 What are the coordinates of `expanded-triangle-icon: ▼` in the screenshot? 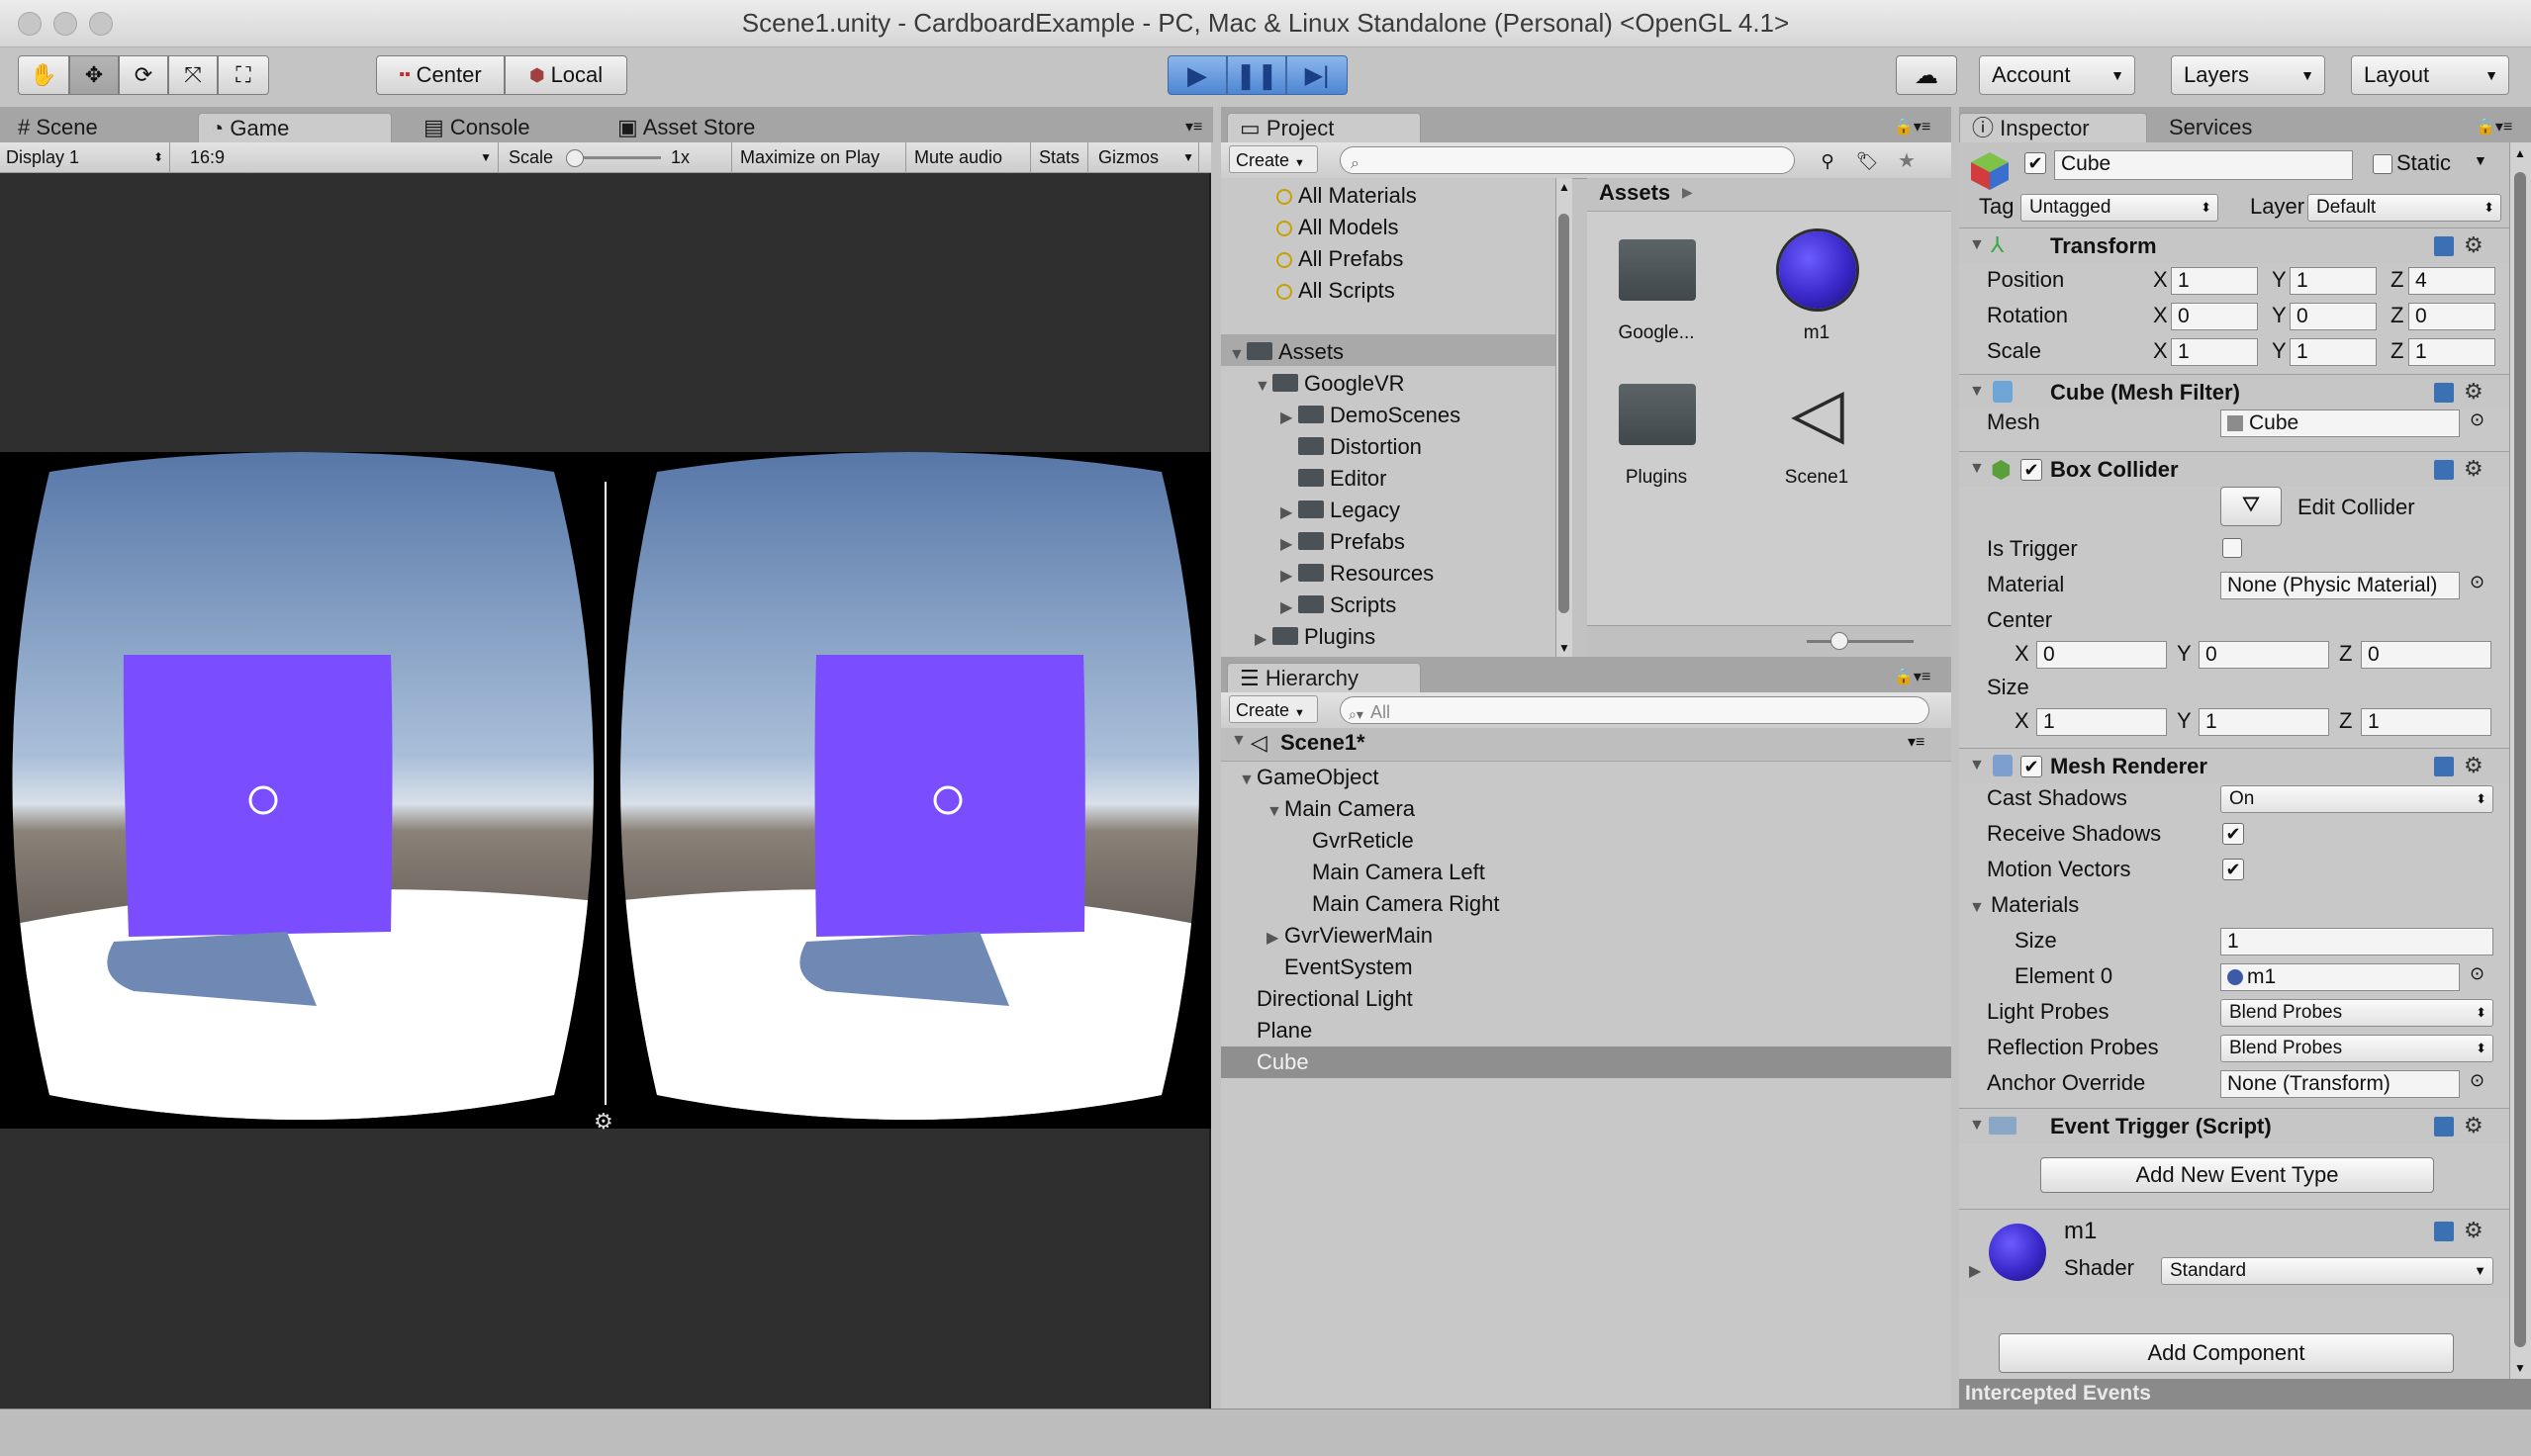 It's located at (1275, 812).